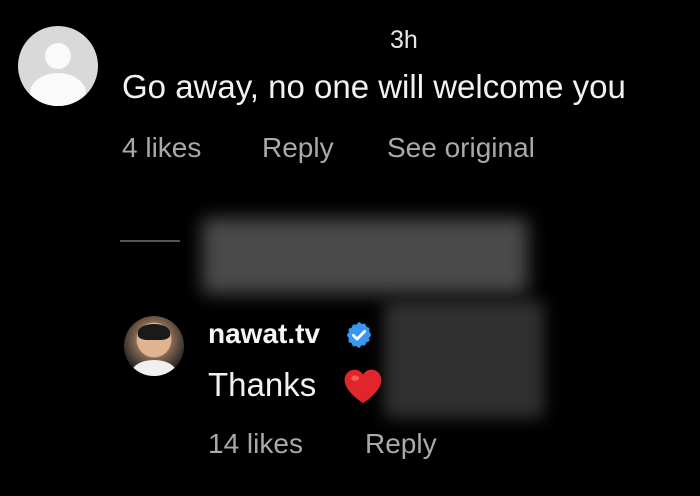  What do you see at coordinates (161, 148) in the screenshot?
I see `comment-likes-count: 4 likes` at bounding box center [161, 148].